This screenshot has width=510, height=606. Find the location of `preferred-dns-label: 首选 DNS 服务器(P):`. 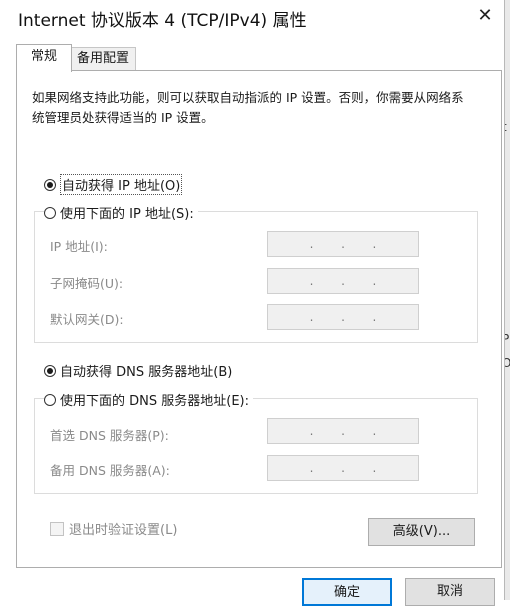

preferred-dns-label: 首选 DNS 服务器(P): is located at coordinates (109, 435).